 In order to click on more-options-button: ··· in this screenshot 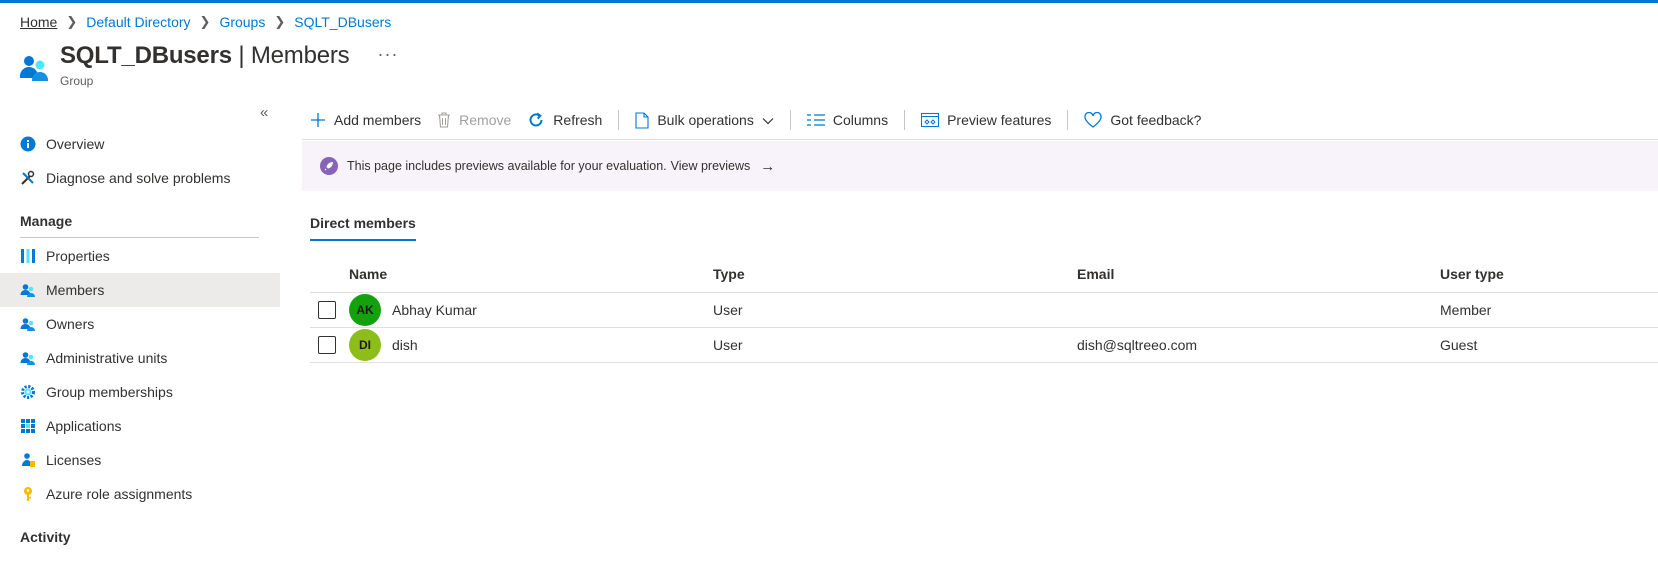, I will do `click(387, 54)`.